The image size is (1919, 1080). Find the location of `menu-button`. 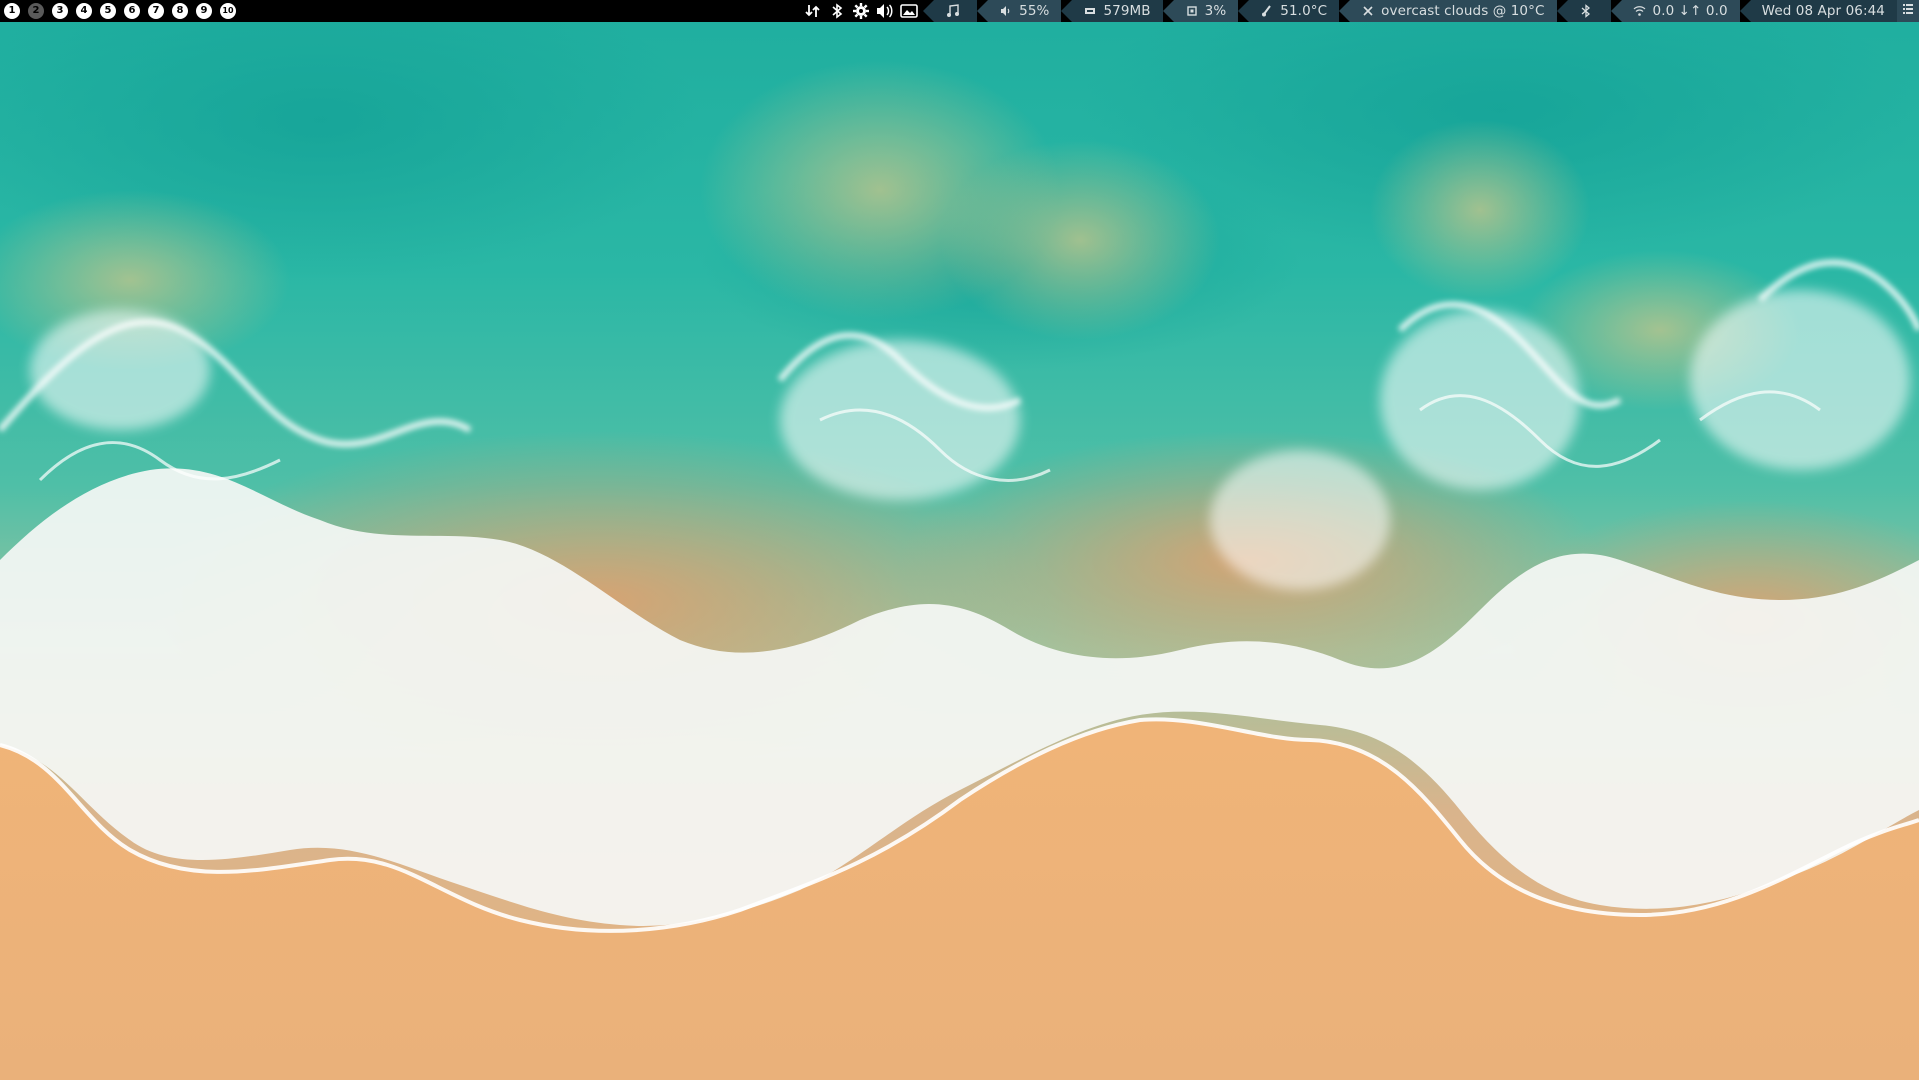

menu-button is located at coordinates (1908, 11).